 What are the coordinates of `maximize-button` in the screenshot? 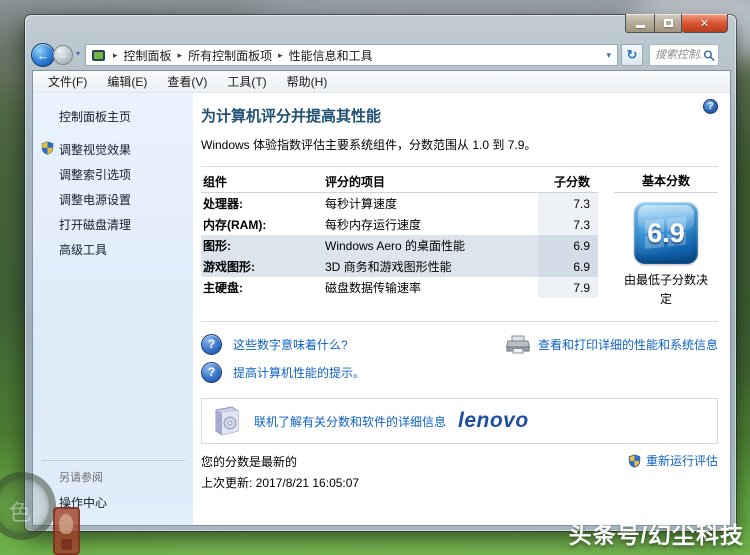 It's located at (668, 23).